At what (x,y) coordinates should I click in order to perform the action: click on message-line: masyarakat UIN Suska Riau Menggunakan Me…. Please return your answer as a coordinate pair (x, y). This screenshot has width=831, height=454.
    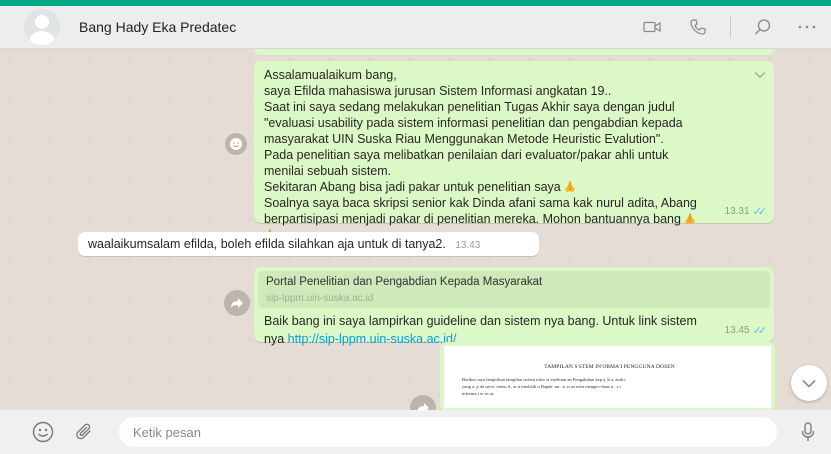
    Looking at the image, I should click on (464, 139).